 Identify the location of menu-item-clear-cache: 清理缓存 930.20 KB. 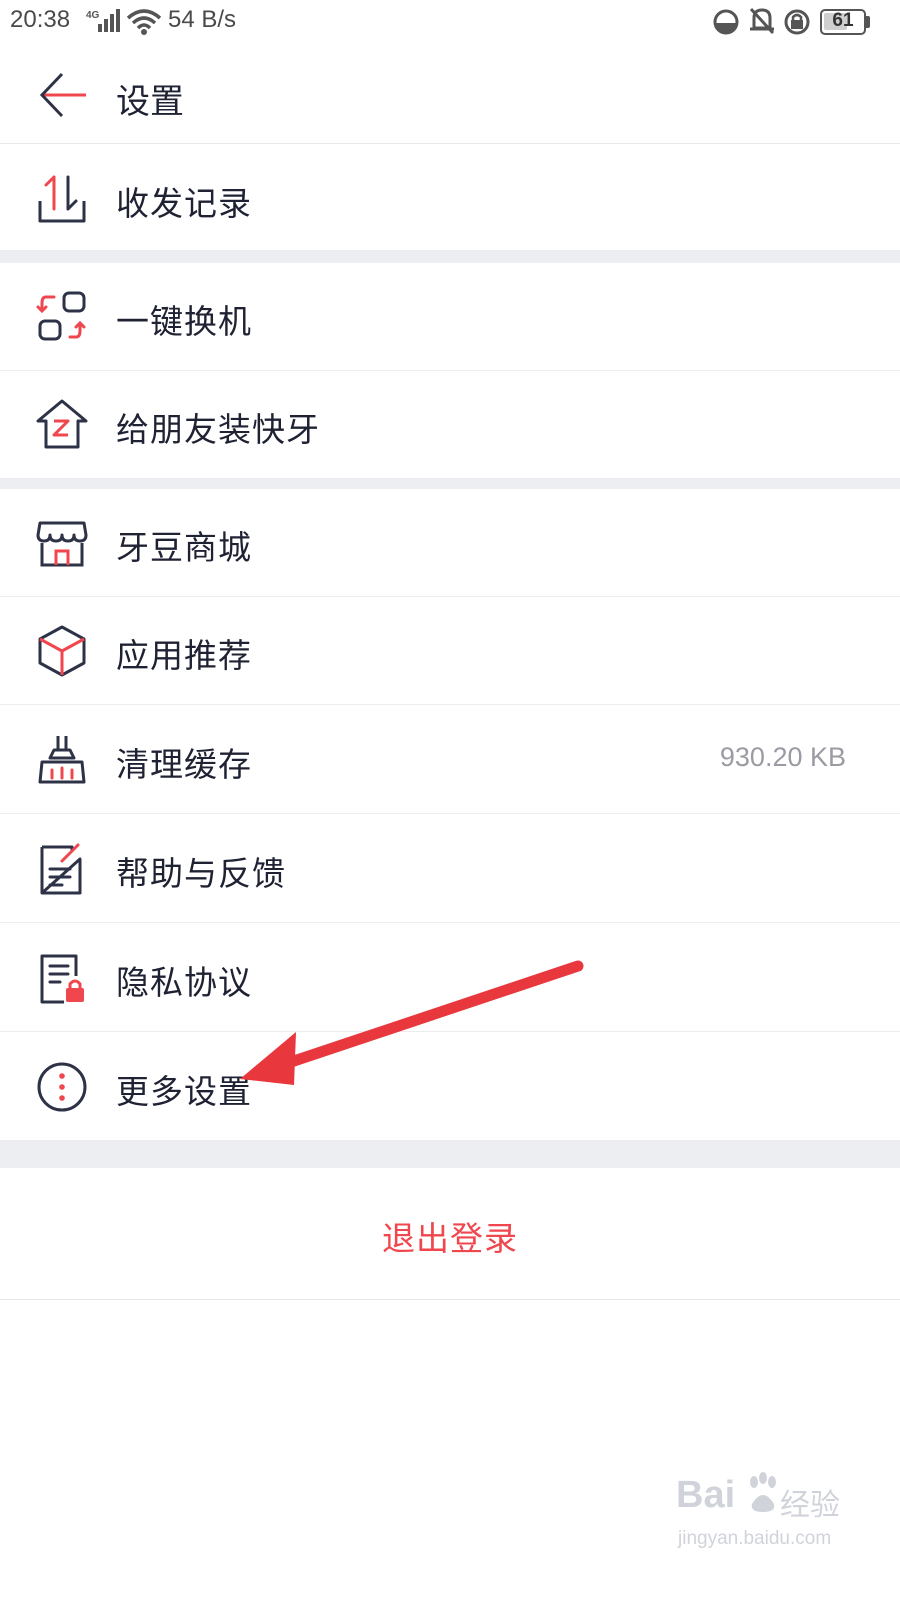
(450, 760).